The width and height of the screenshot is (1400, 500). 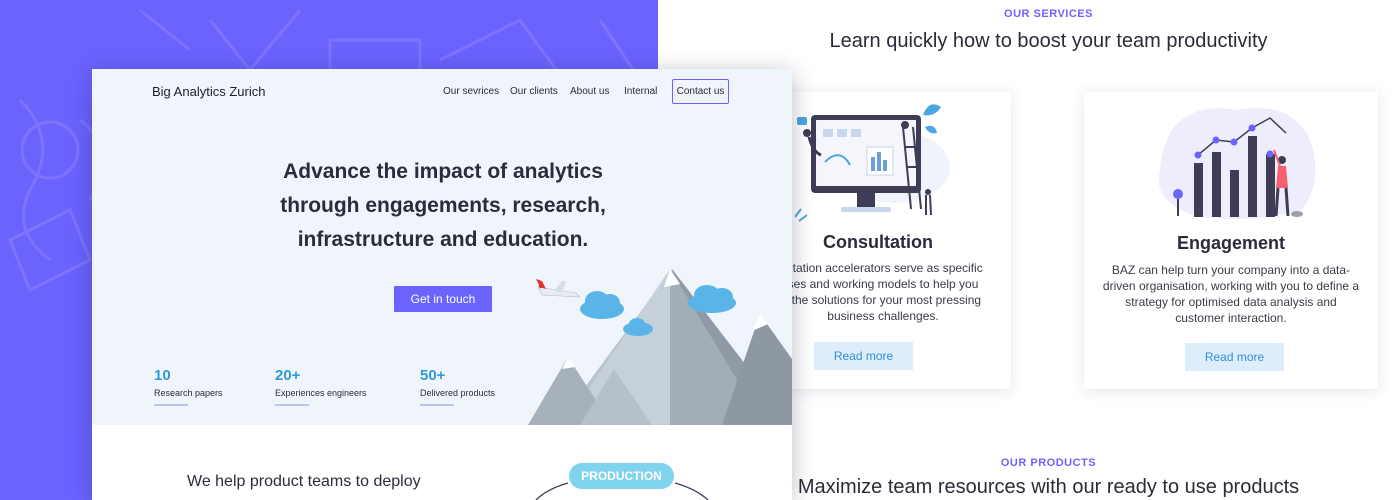 What do you see at coordinates (458, 393) in the screenshot?
I see `stat-label: Delivered products` at bounding box center [458, 393].